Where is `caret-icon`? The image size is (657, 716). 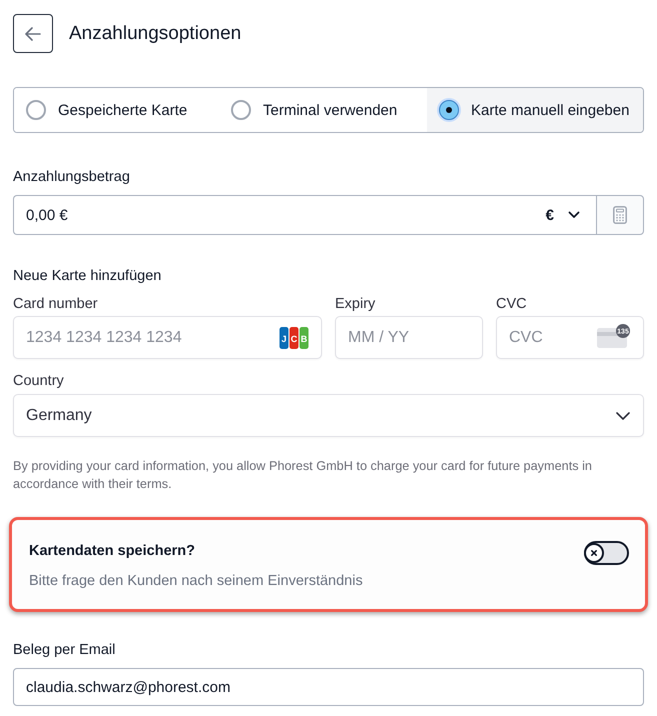
caret-icon is located at coordinates (574, 215).